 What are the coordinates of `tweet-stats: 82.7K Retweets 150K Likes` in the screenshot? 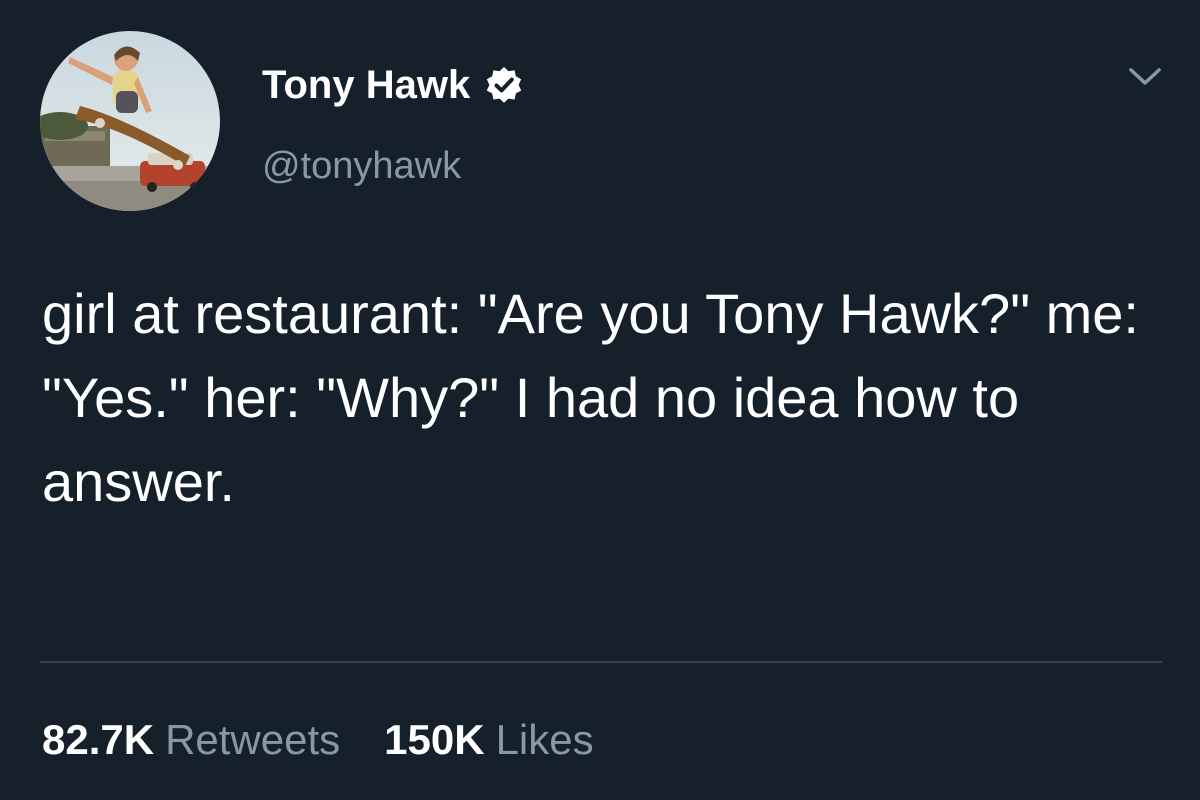 It's located at (318, 740).